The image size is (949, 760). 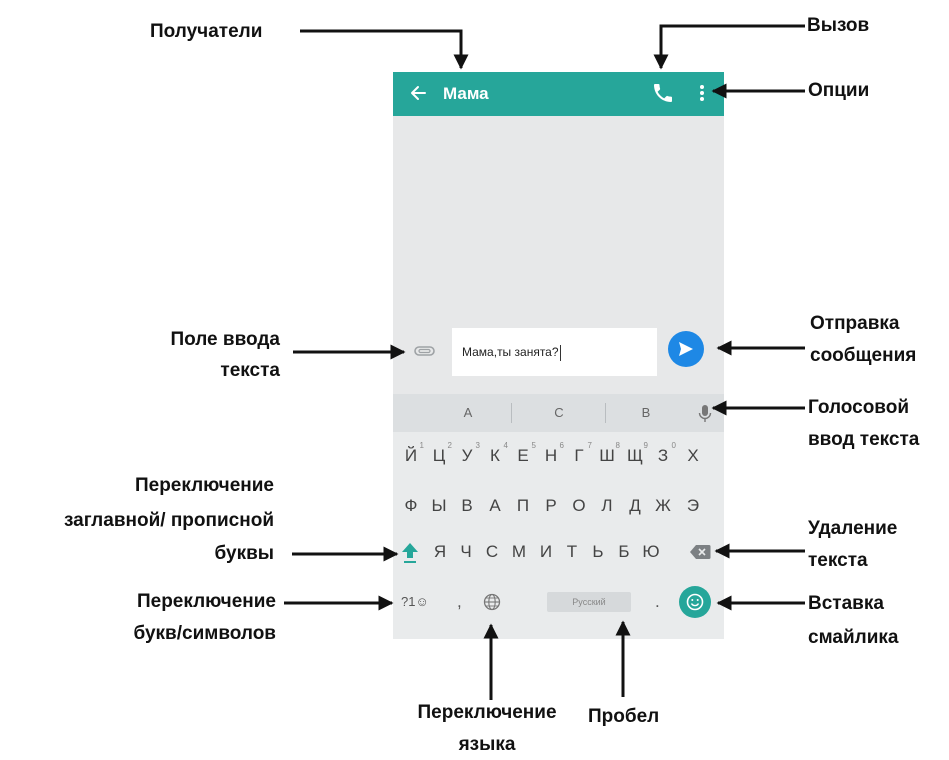 I want to click on key: У3, so click(x=467, y=456).